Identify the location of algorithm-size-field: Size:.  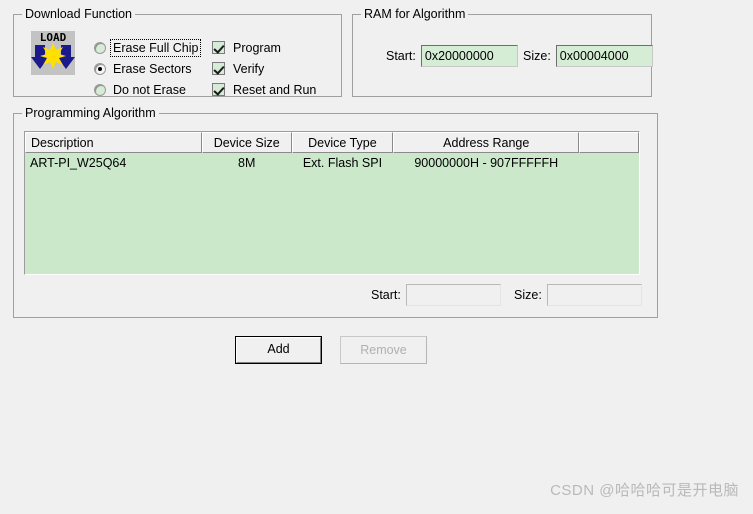
(578, 295).